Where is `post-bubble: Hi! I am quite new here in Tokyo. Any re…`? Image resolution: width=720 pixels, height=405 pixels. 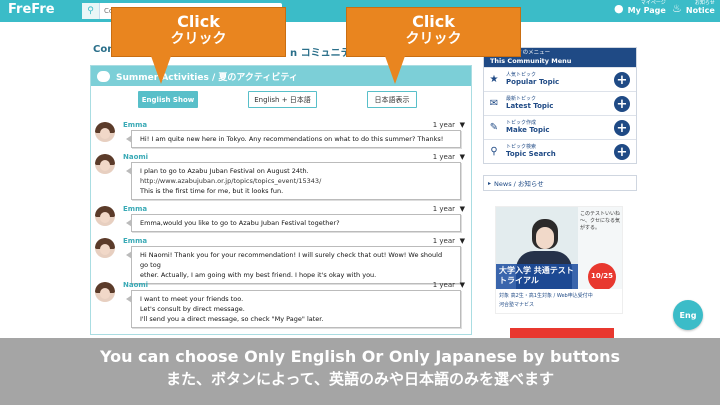
post-bubble: Hi! I am quite new here in Tokyo. Any re… is located at coordinates (293, 139).